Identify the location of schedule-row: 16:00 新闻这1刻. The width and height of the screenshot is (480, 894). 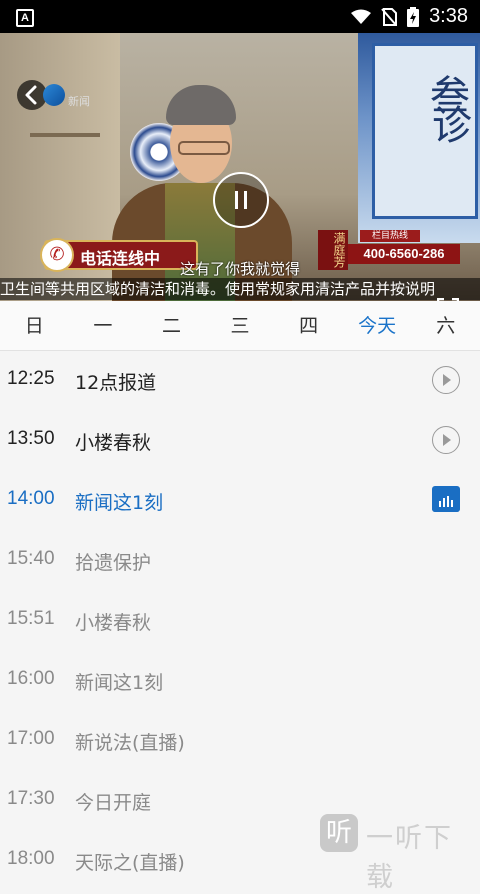
(240, 680).